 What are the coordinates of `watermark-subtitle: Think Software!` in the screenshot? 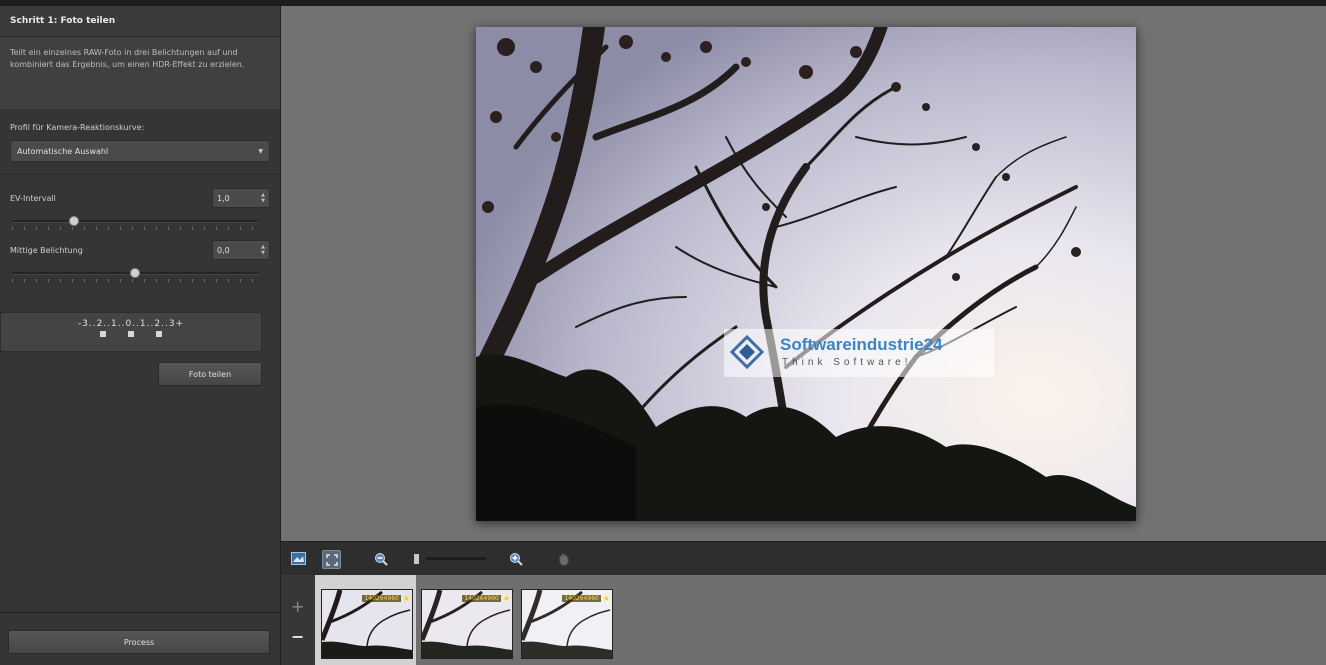 It's located at (847, 362).